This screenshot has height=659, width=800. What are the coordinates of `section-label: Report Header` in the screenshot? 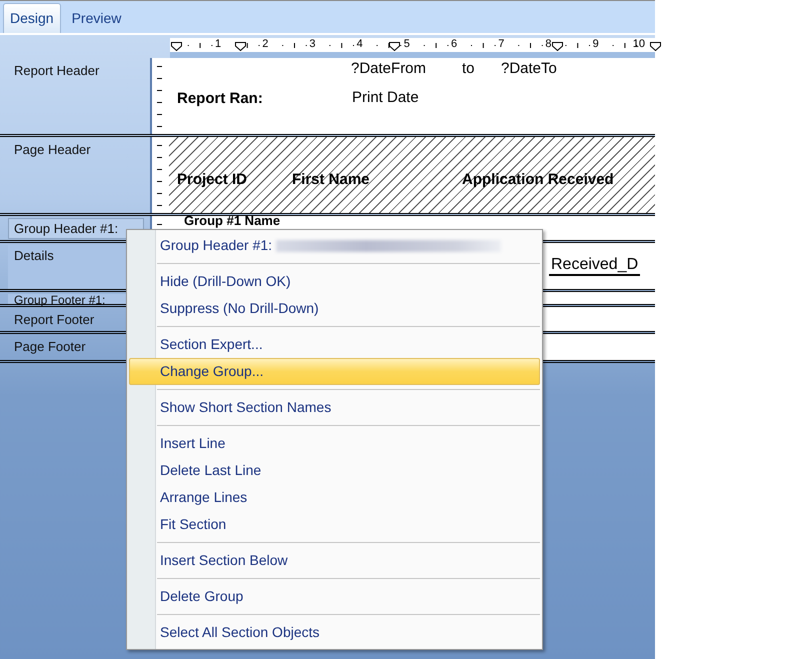 It's located at (76, 70).